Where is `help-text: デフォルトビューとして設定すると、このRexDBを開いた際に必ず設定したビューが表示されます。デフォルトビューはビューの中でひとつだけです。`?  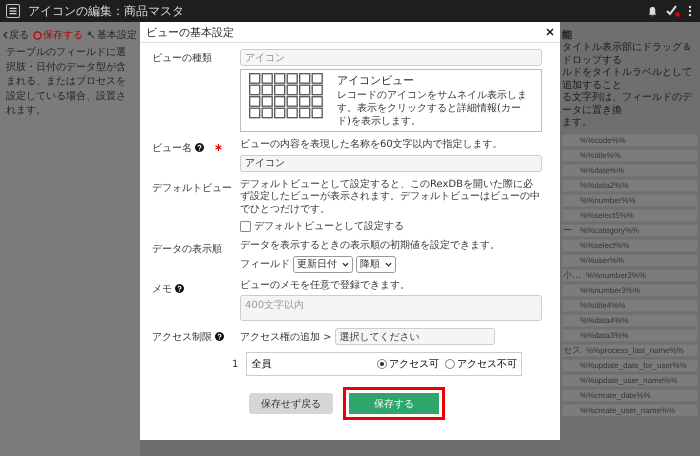
help-text: デフォルトビューとして設定すると、このRexDBを開いた際に必ず設定したビューが表示されます。デフォルトビューはビューの中でひとつだけです。 is located at coordinates (390, 197).